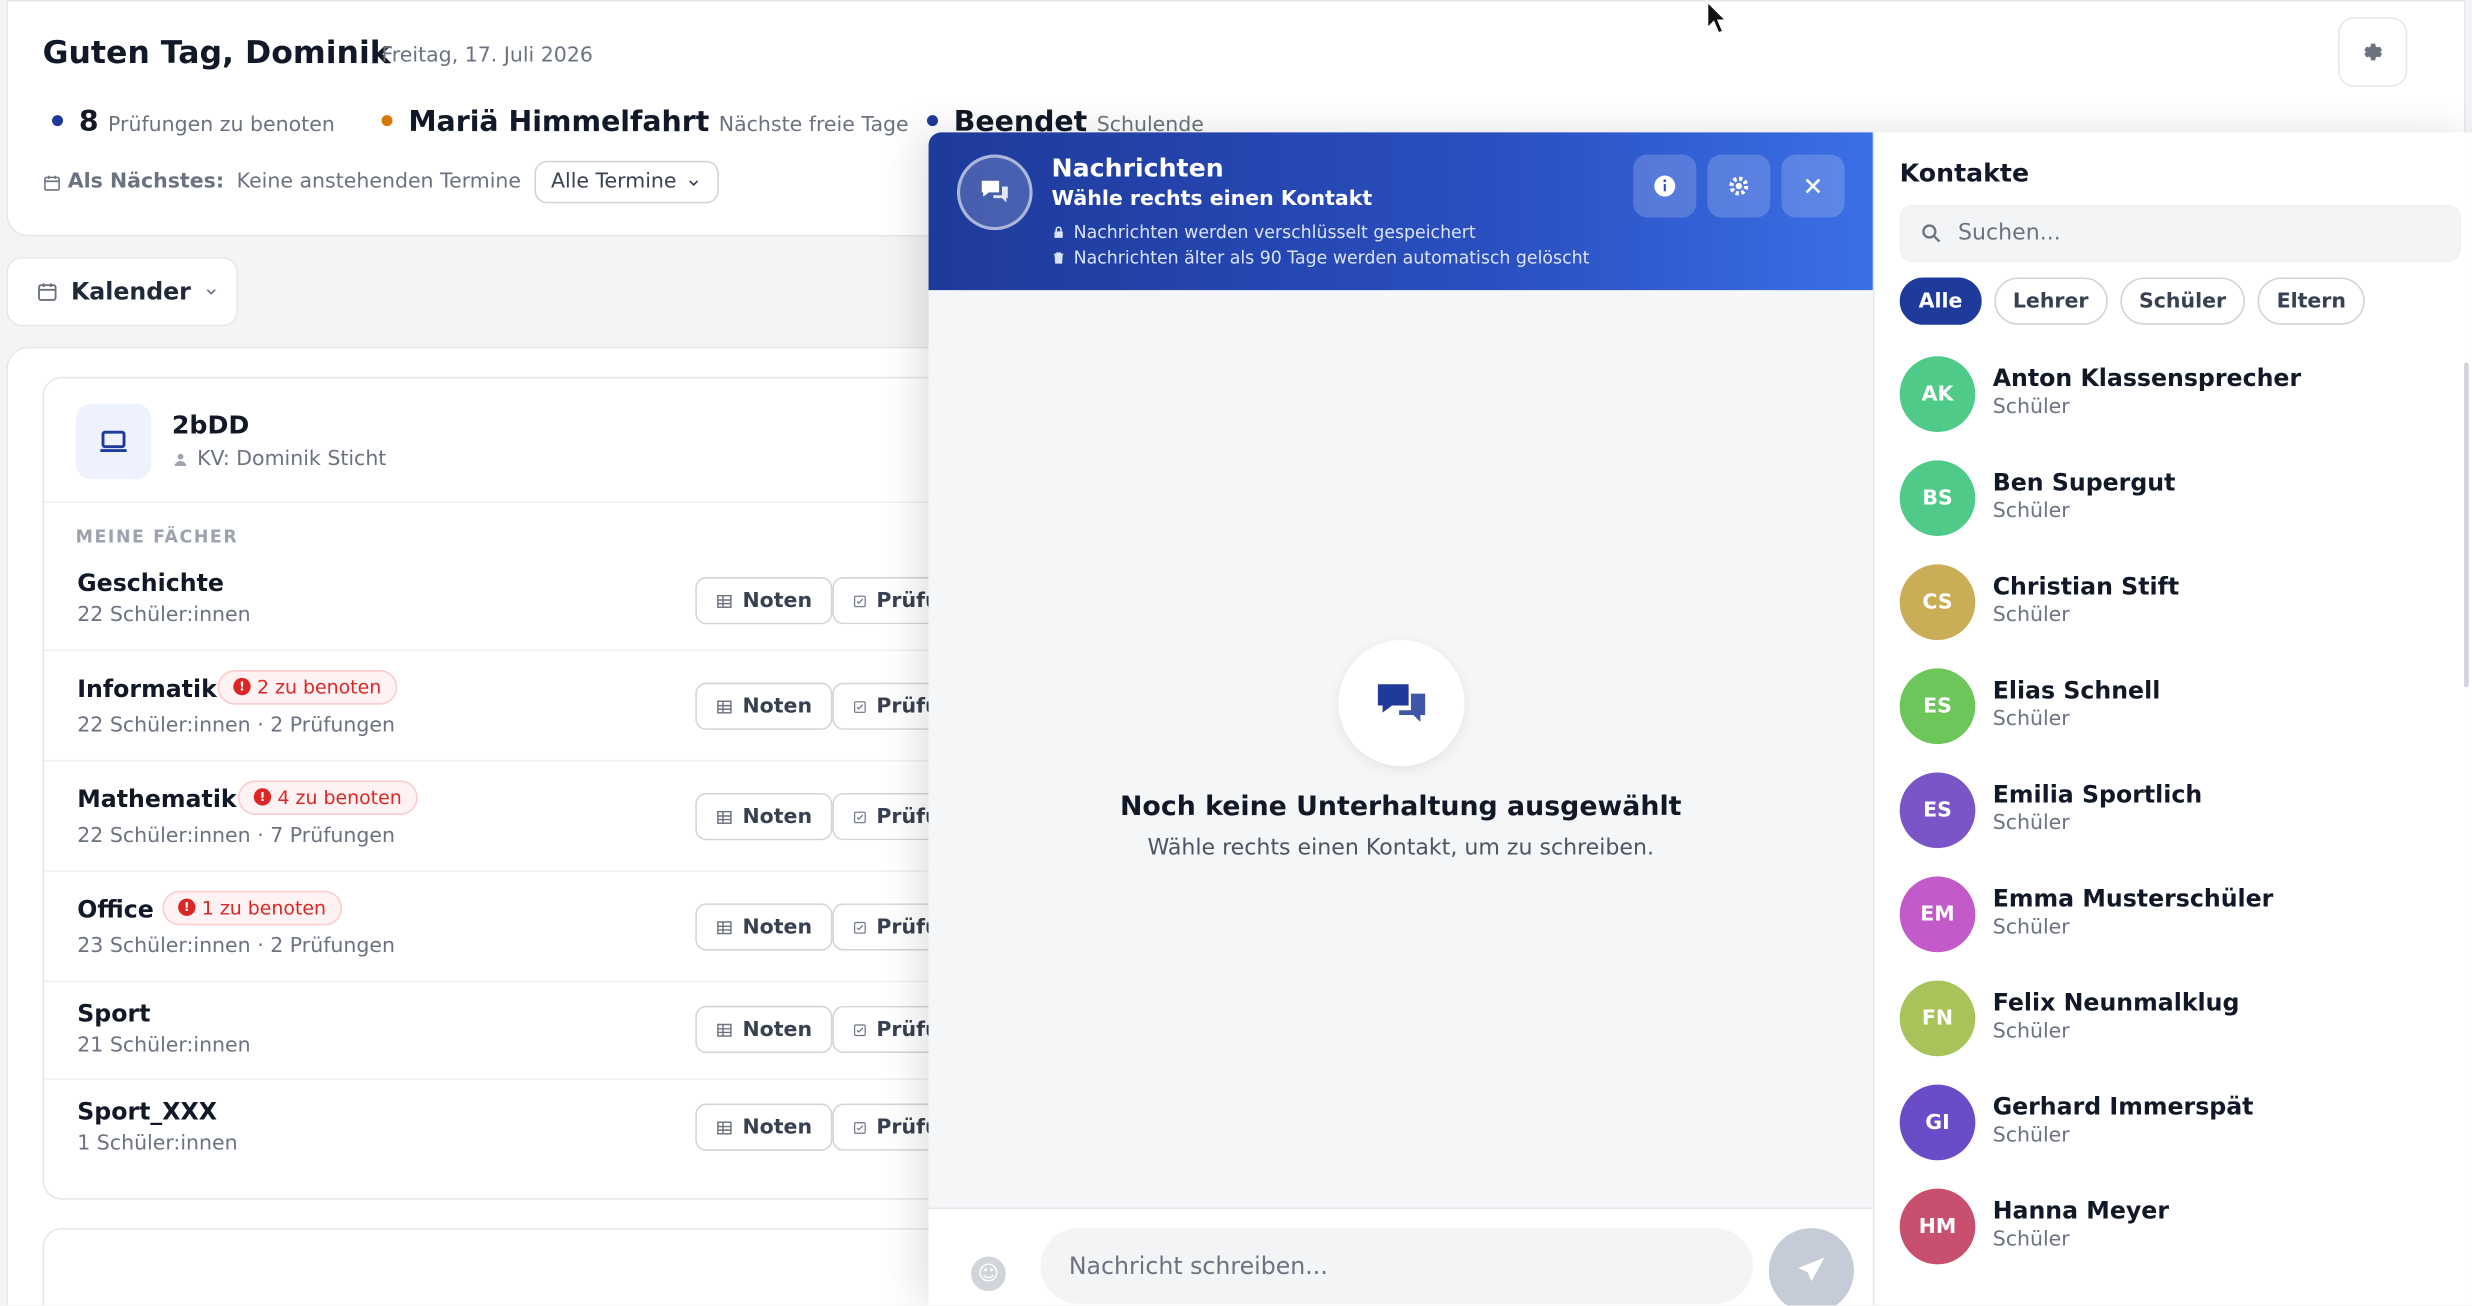  Describe the element at coordinates (58, 121) in the screenshot. I see `stat-dot` at that location.